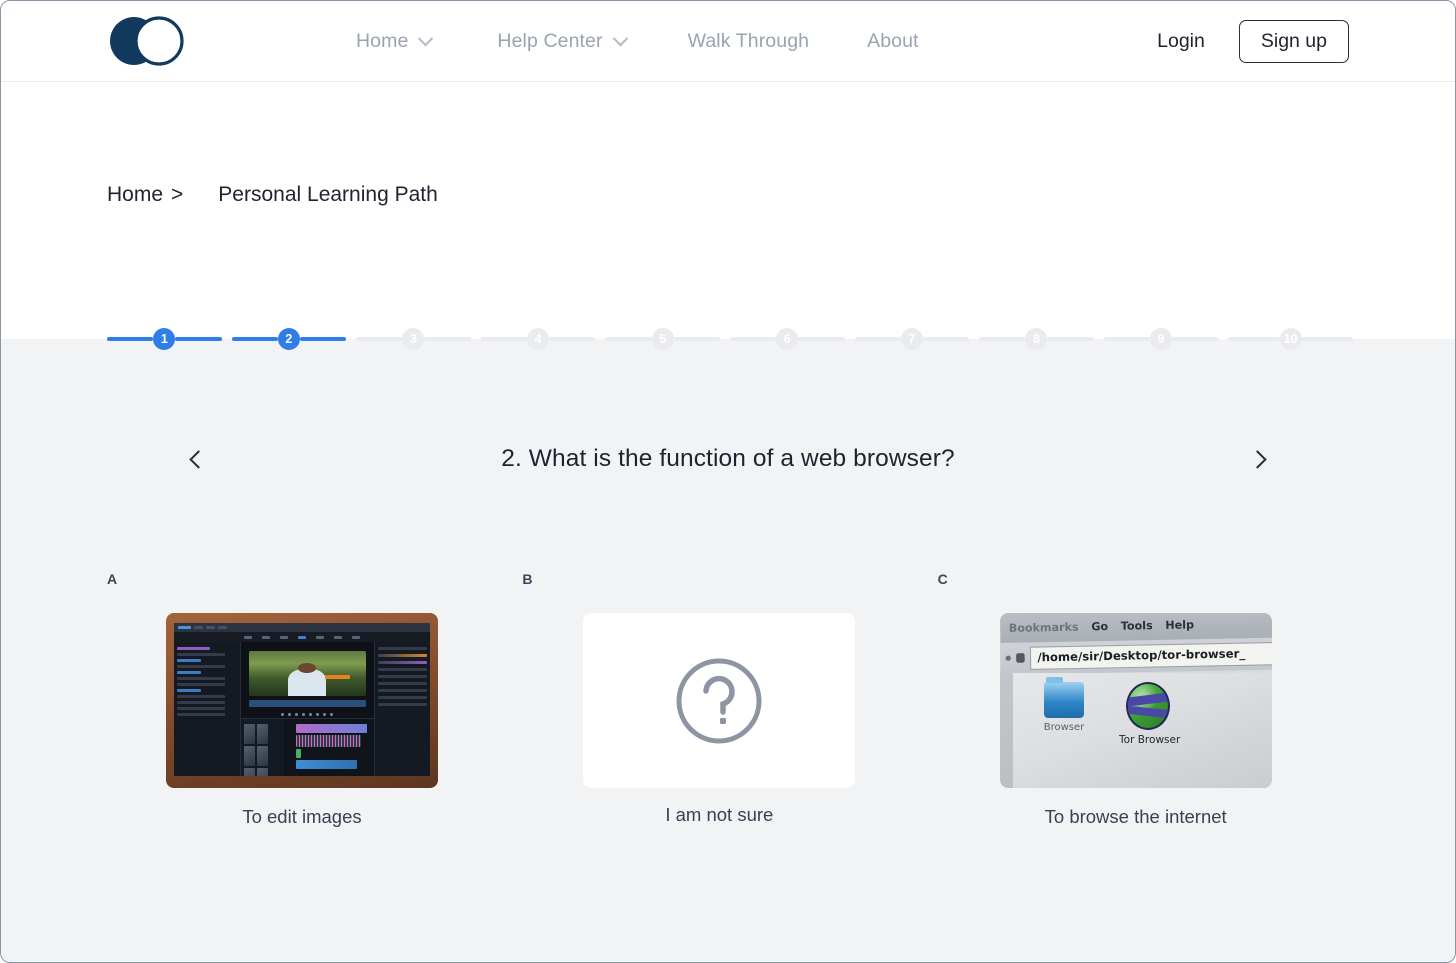  What do you see at coordinates (272, 195) in the screenshot?
I see `breadcrumb: Home > Personal Learning Path` at bounding box center [272, 195].